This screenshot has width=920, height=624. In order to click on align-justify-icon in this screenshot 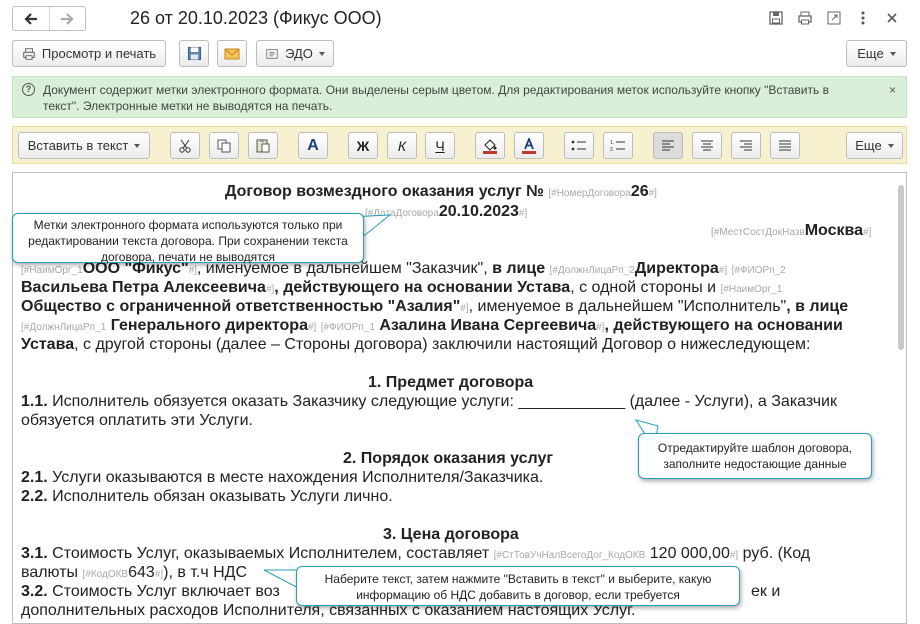, I will do `click(785, 145)`.